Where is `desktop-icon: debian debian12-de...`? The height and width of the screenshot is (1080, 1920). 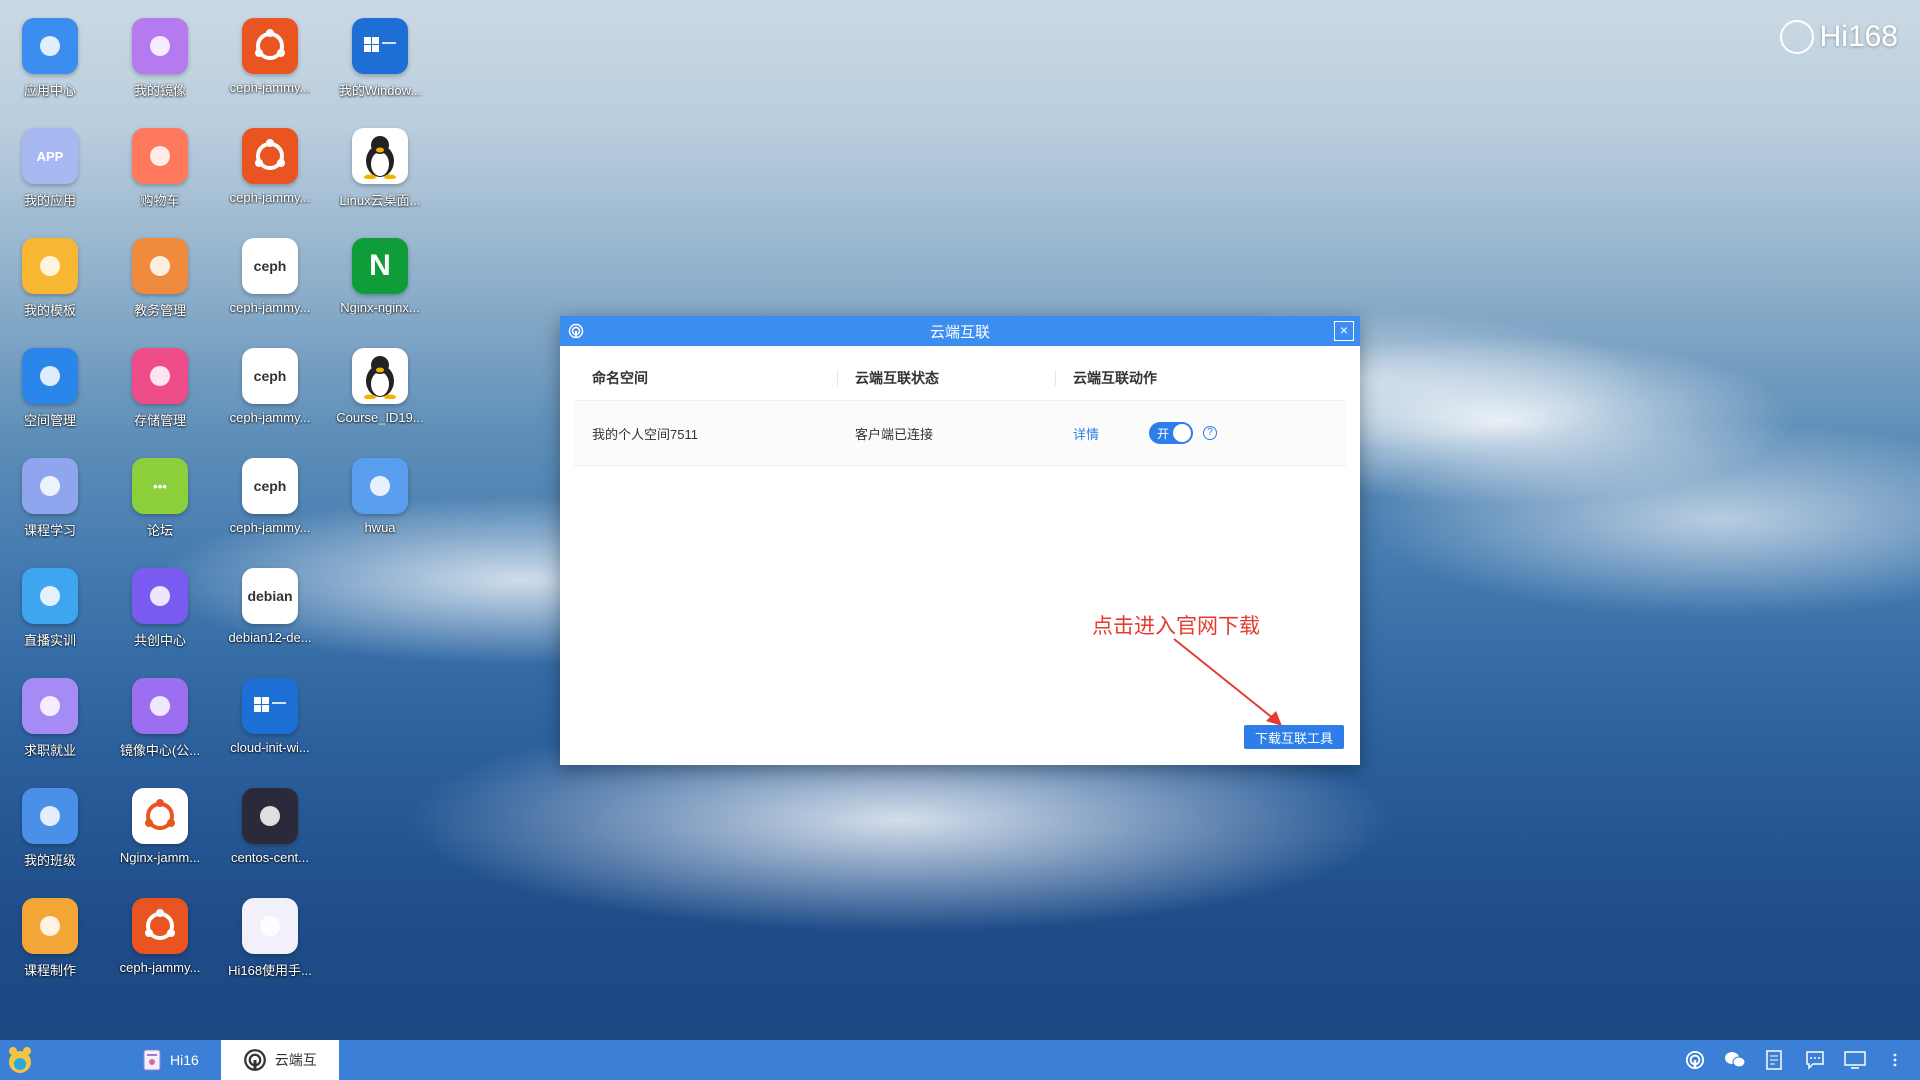 desktop-icon: debian debian12-de... is located at coordinates (270, 620).